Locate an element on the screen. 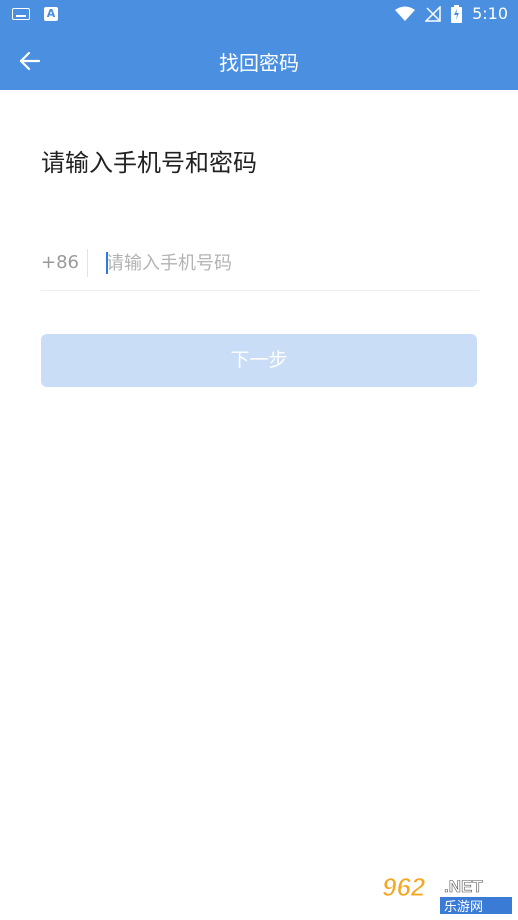 The height and width of the screenshot is (920, 518). svg-text: 乐游网 is located at coordinates (463, 907).